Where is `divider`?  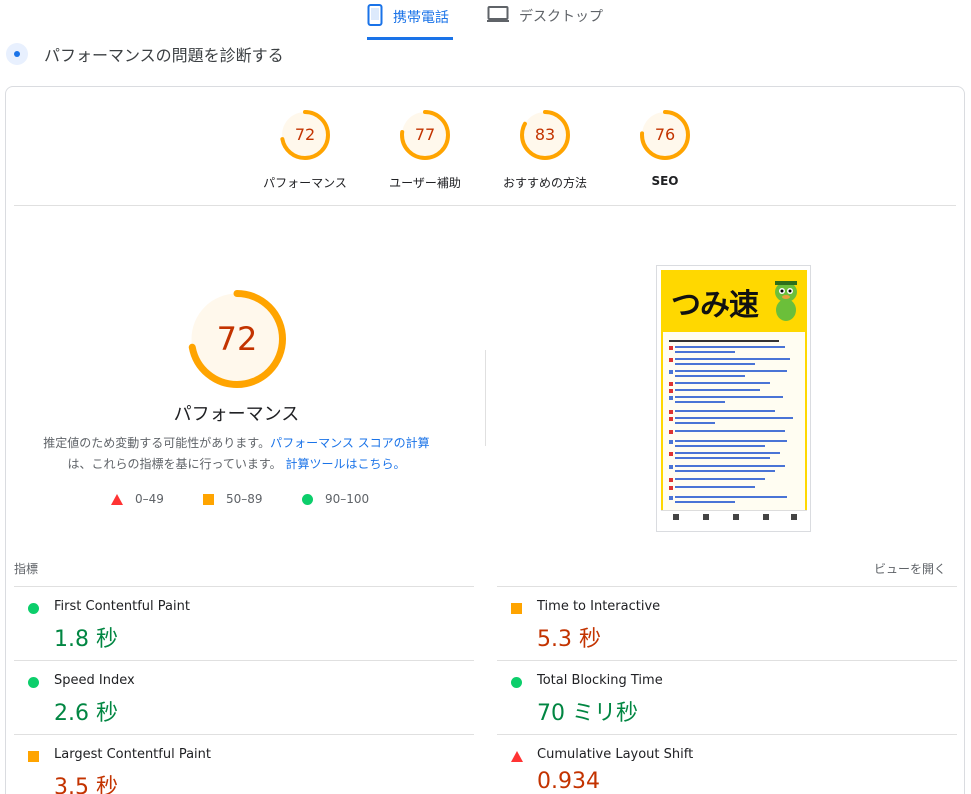 divider is located at coordinates (485, 205).